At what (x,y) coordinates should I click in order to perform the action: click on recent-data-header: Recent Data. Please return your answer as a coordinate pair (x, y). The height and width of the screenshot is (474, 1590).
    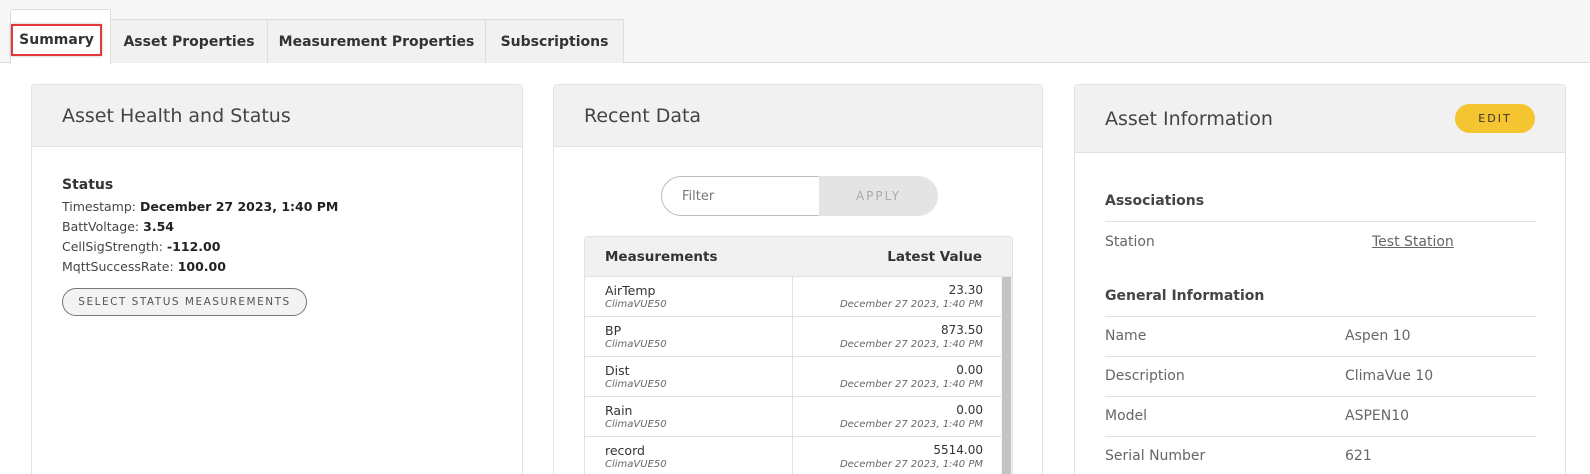
    Looking at the image, I should click on (798, 116).